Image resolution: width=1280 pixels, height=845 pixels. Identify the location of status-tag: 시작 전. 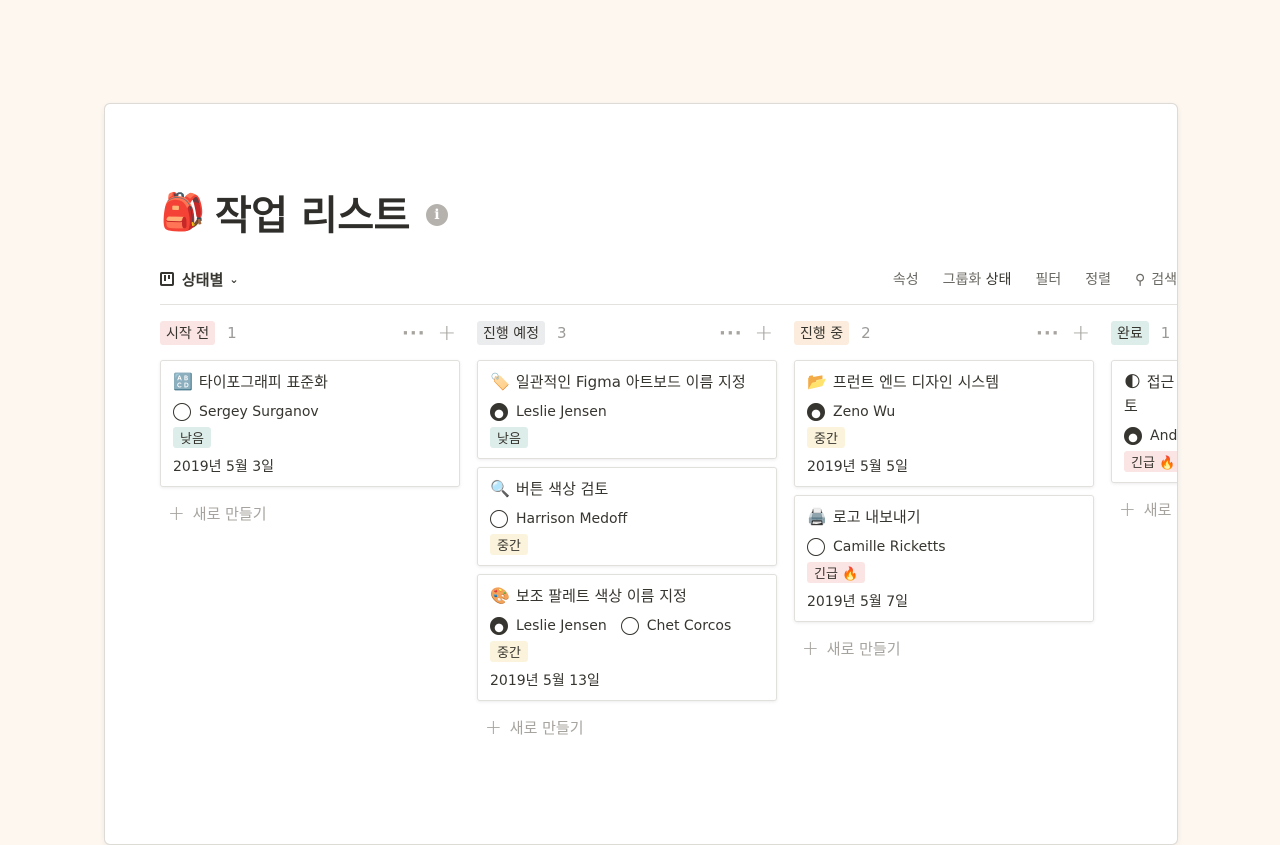
(188, 333).